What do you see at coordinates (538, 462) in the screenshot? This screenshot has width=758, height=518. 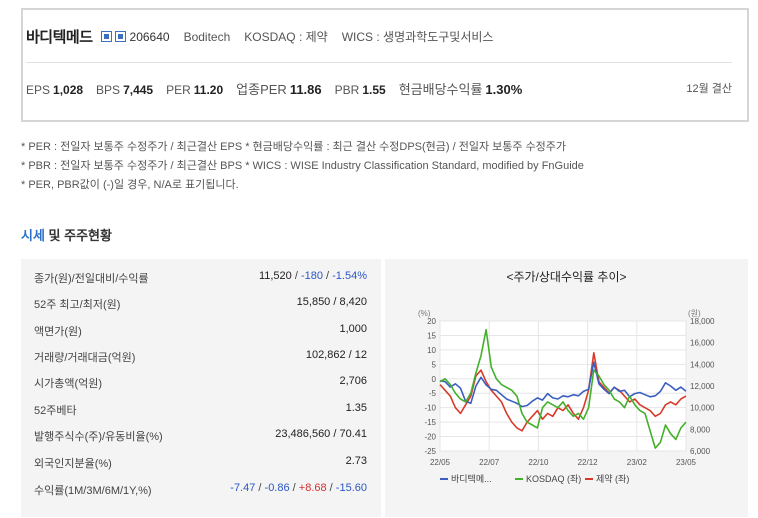 I see `x-tick-label: 22/10` at bounding box center [538, 462].